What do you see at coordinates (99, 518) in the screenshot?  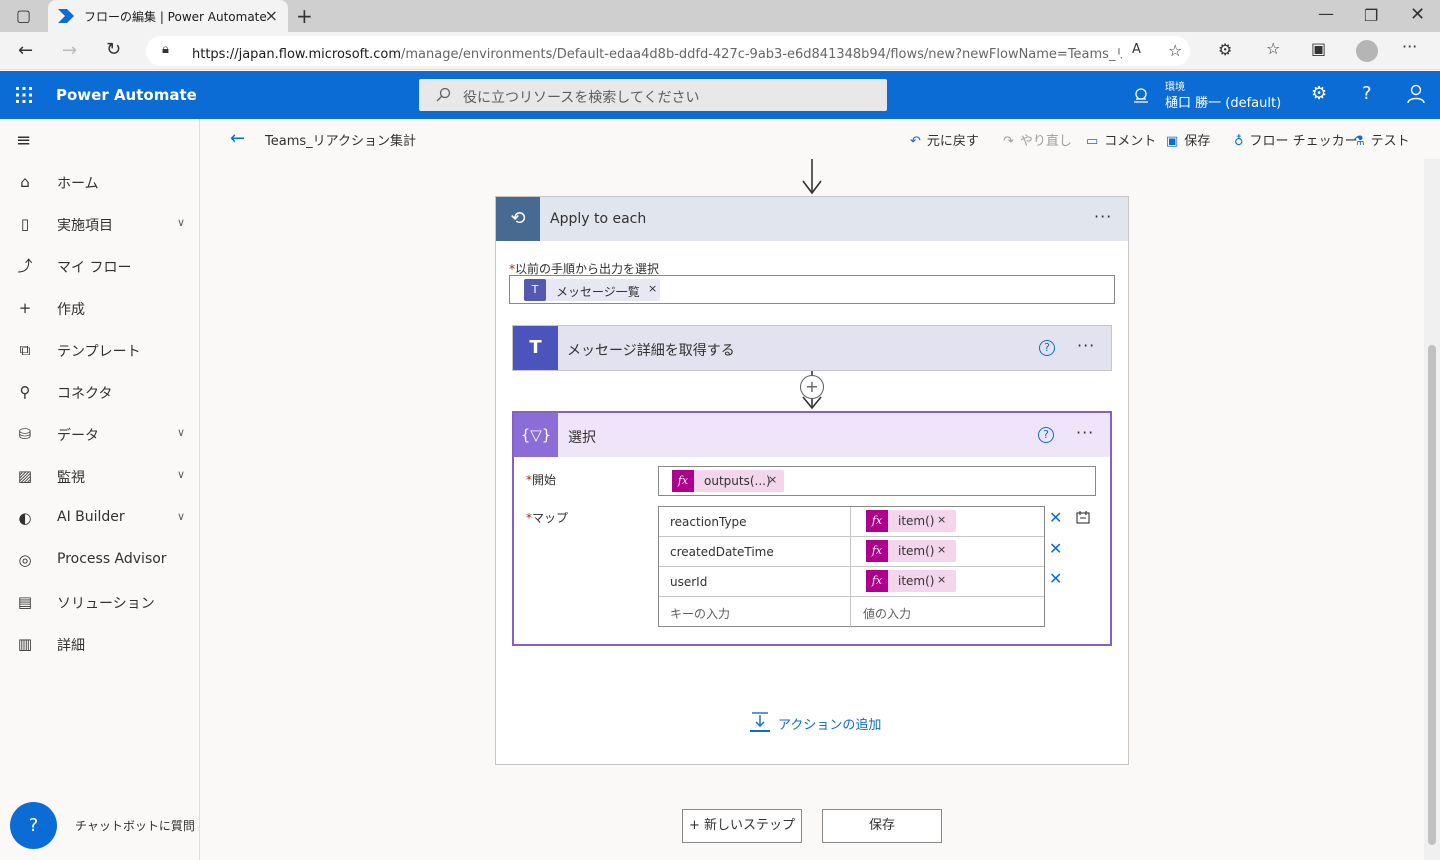 I see `nav-item-ai-builder: ◐ AI Builder ∨` at bounding box center [99, 518].